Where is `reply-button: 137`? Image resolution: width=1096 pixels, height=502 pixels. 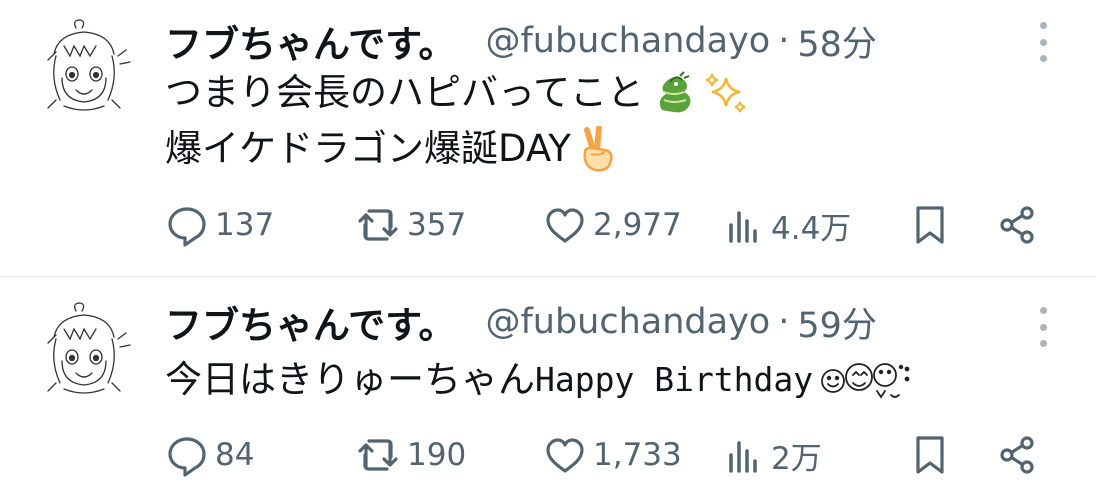 reply-button: 137 is located at coordinates (219, 225).